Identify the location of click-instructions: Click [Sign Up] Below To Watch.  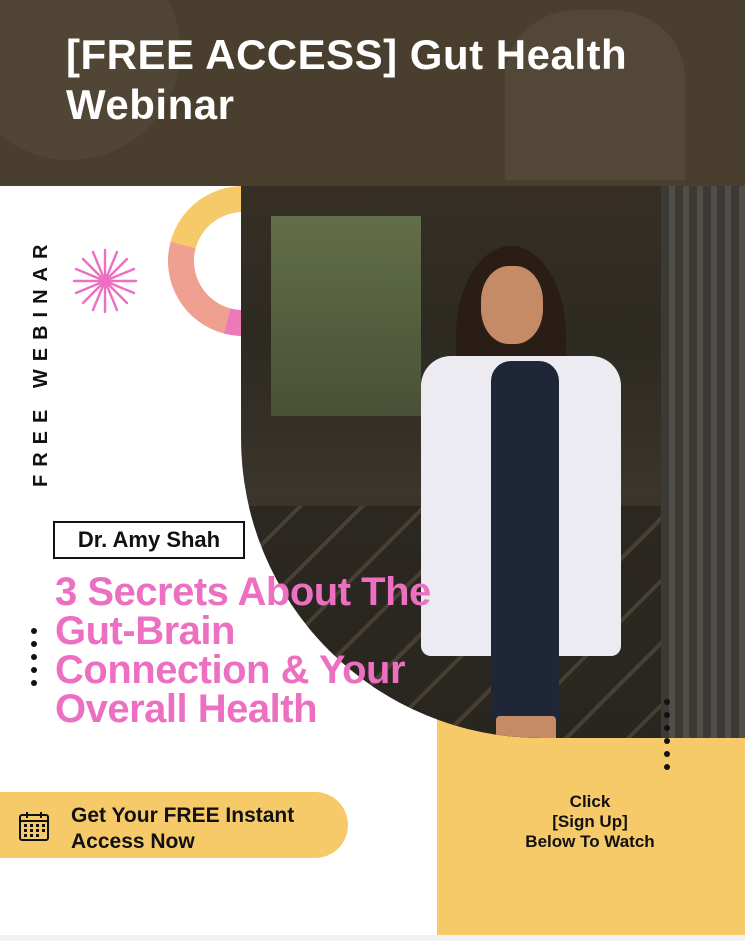
(590, 822).